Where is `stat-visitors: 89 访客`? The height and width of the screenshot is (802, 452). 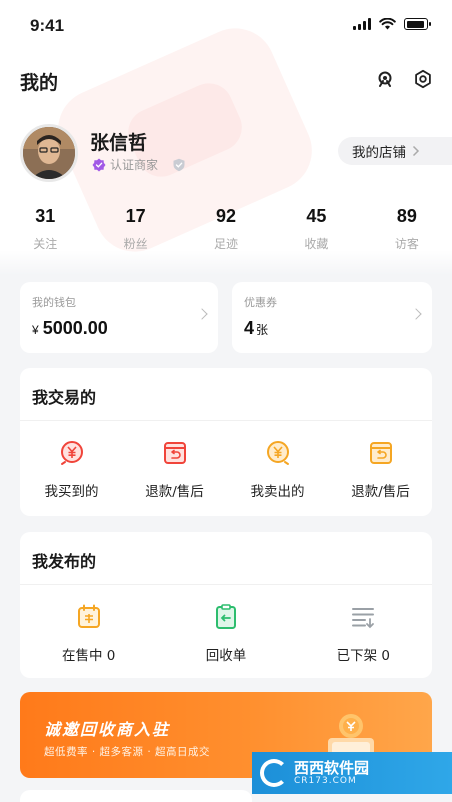
stat-visitors: 89 访客 is located at coordinates (407, 229).